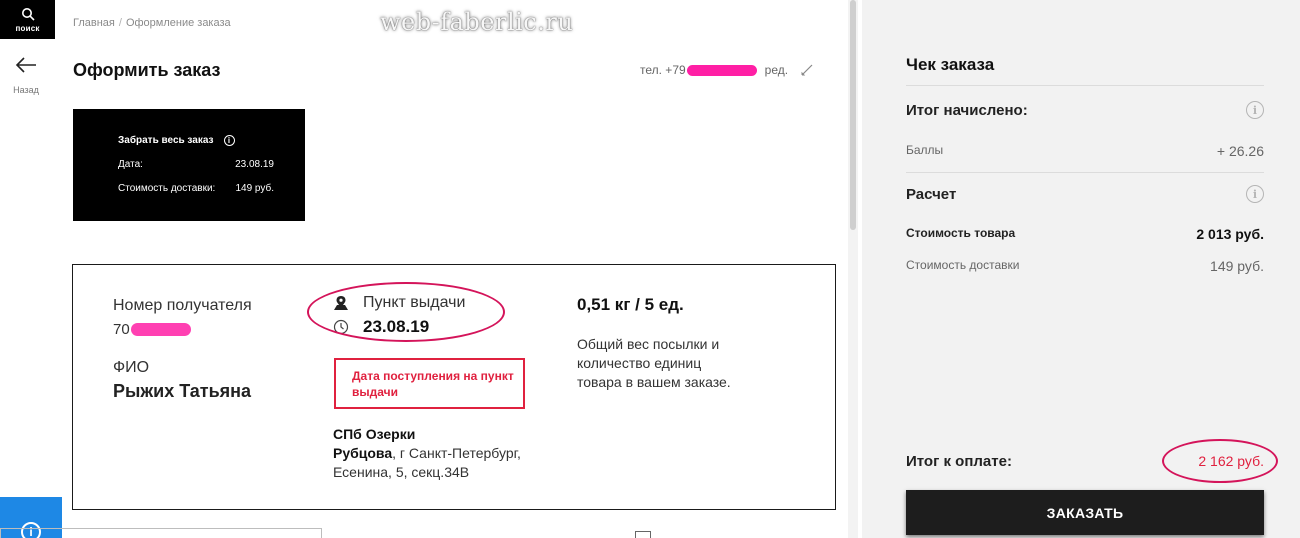  What do you see at coordinates (1085, 151) in the screenshot?
I see `points-row: Баллы + 26.26` at bounding box center [1085, 151].